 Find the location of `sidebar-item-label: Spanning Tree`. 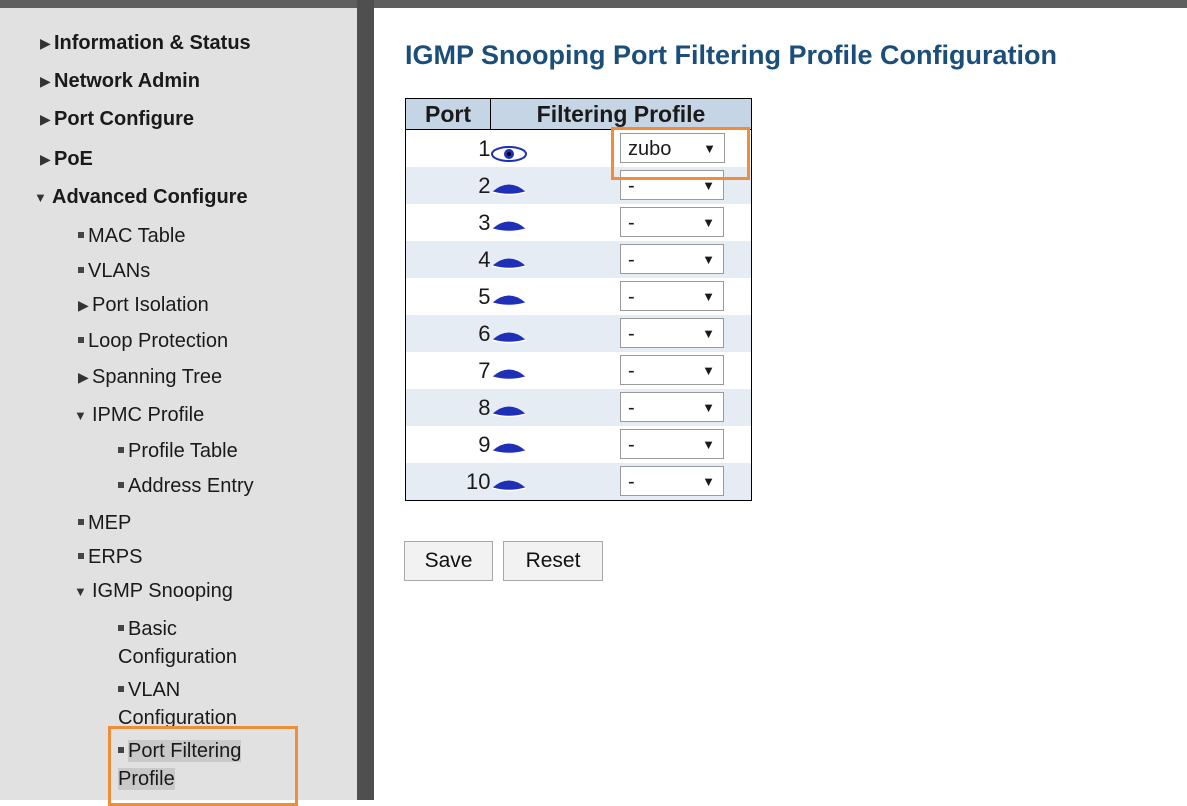

sidebar-item-label: Spanning Tree is located at coordinates (157, 377).